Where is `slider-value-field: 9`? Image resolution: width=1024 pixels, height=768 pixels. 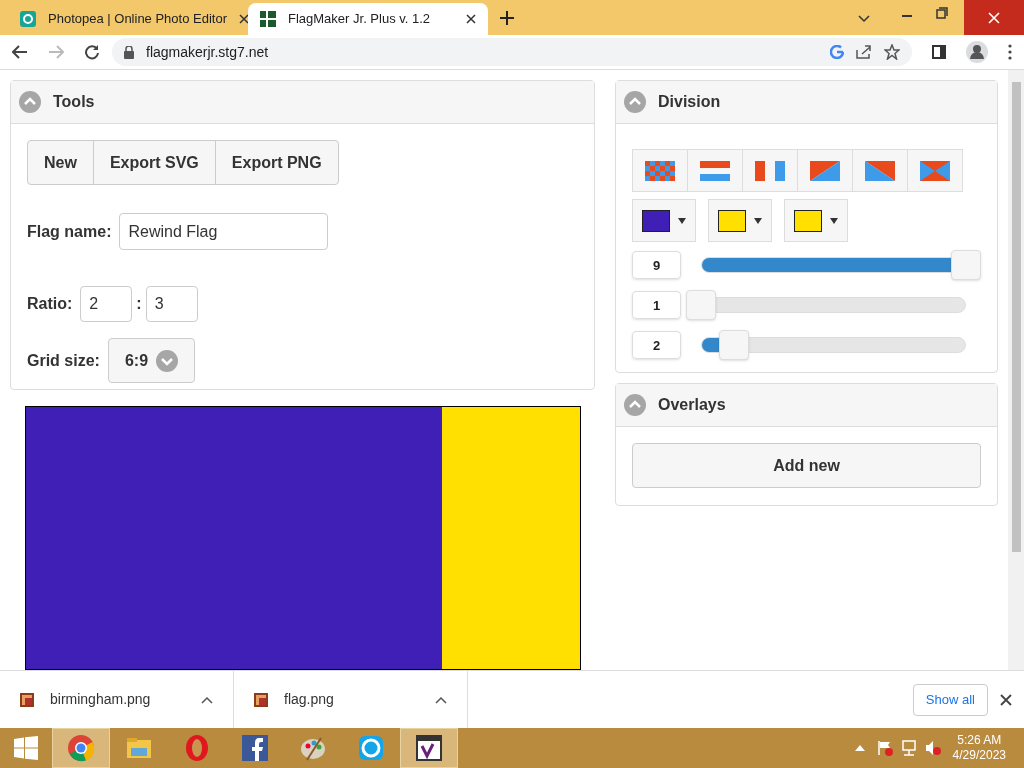
slider-value-field: 9 is located at coordinates (656, 265).